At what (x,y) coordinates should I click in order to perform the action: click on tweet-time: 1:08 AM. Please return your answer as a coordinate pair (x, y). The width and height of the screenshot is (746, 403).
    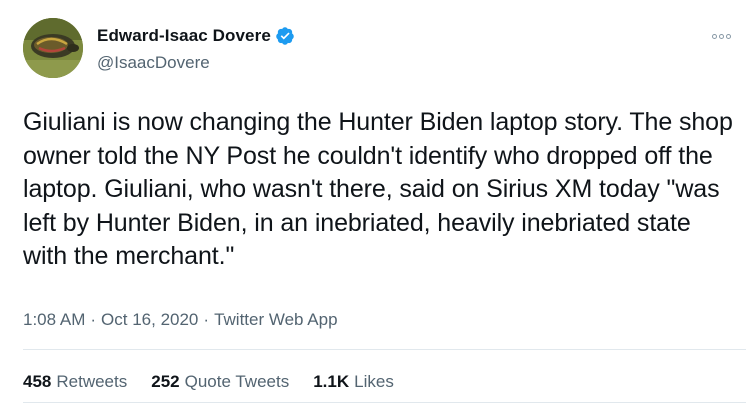
    Looking at the image, I should click on (54, 320).